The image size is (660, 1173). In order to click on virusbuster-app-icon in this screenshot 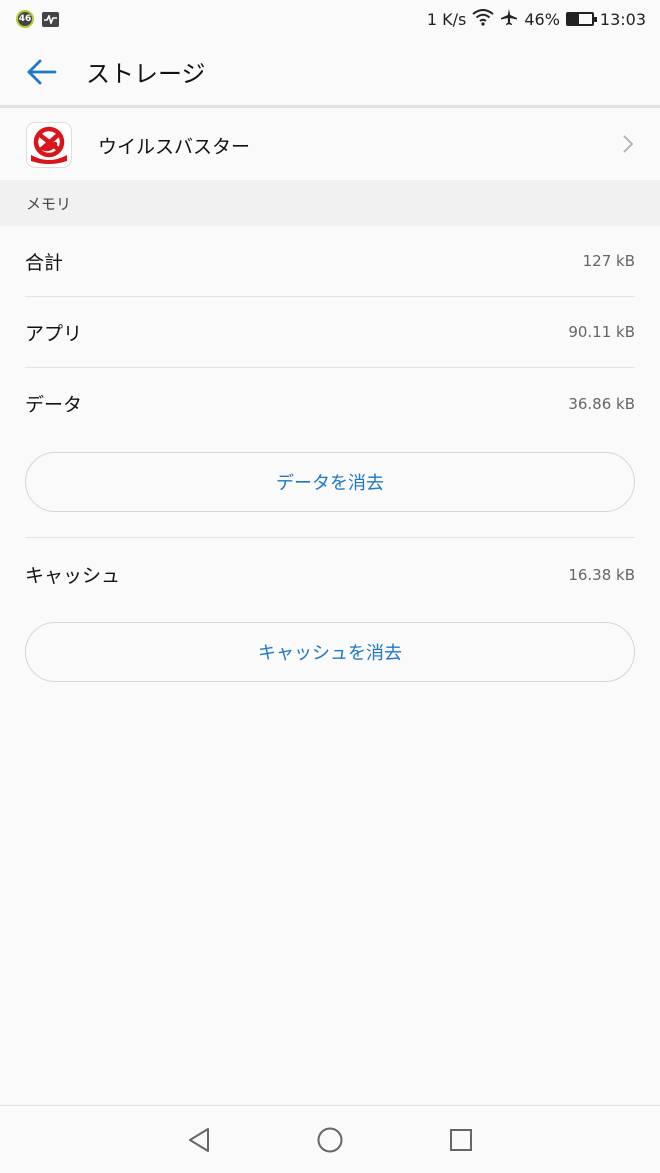, I will do `click(49, 145)`.